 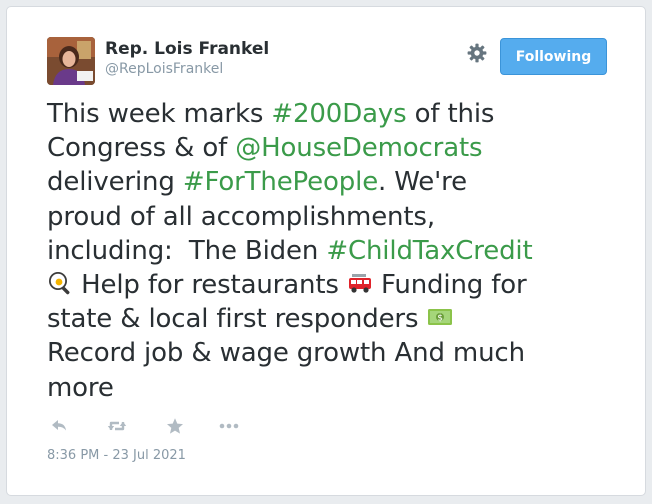 What do you see at coordinates (59, 426) in the screenshot?
I see `reply-icon` at bounding box center [59, 426].